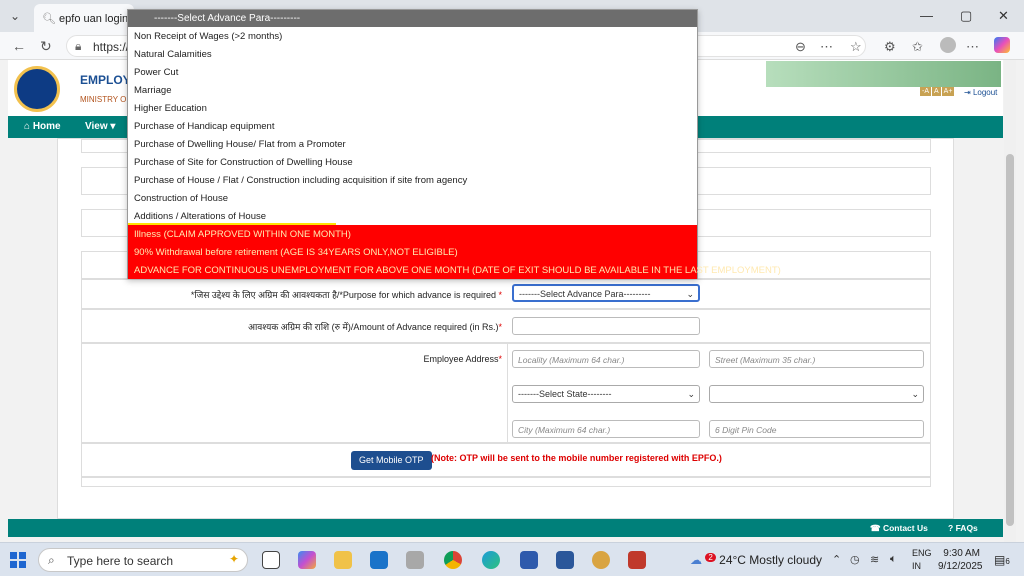 This screenshot has height=576, width=1024. Describe the element at coordinates (412, 18) in the screenshot. I see `dropdown-option-placeholder: -------Select Advance Para---------` at that location.